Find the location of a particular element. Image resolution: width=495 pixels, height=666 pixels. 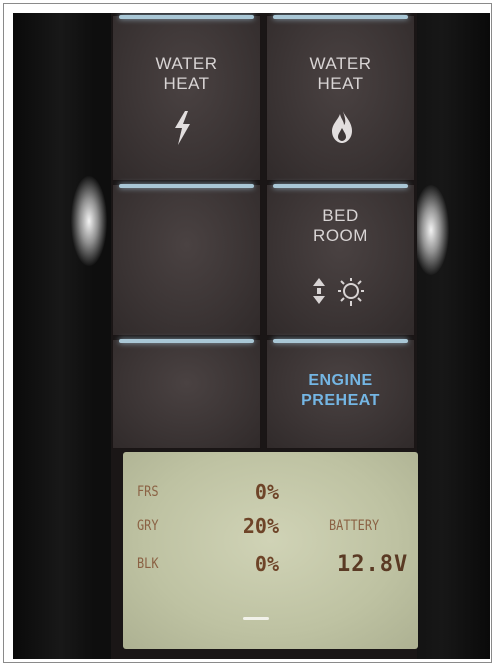

battery-label: BATTERY is located at coordinates (354, 526).